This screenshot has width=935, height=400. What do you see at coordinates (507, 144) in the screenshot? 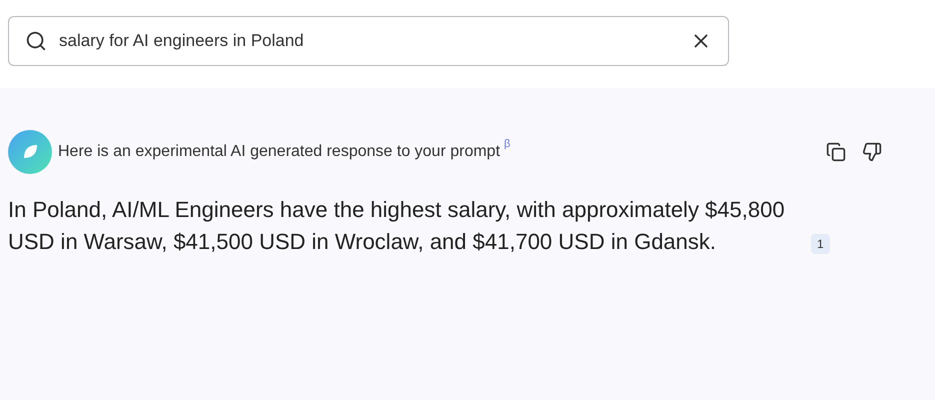
I see `beta-label: β` at bounding box center [507, 144].